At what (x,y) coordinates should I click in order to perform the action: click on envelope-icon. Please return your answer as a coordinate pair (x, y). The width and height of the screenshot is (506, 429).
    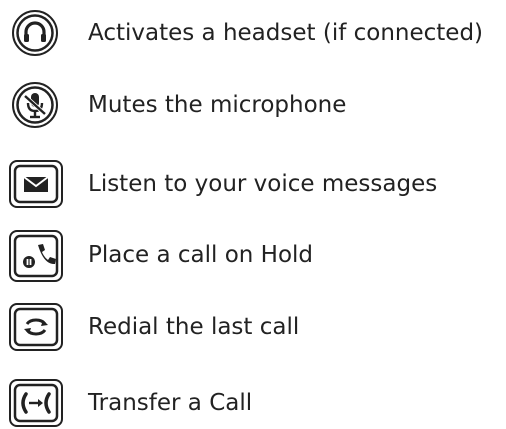
    Looking at the image, I should click on (36, 184).